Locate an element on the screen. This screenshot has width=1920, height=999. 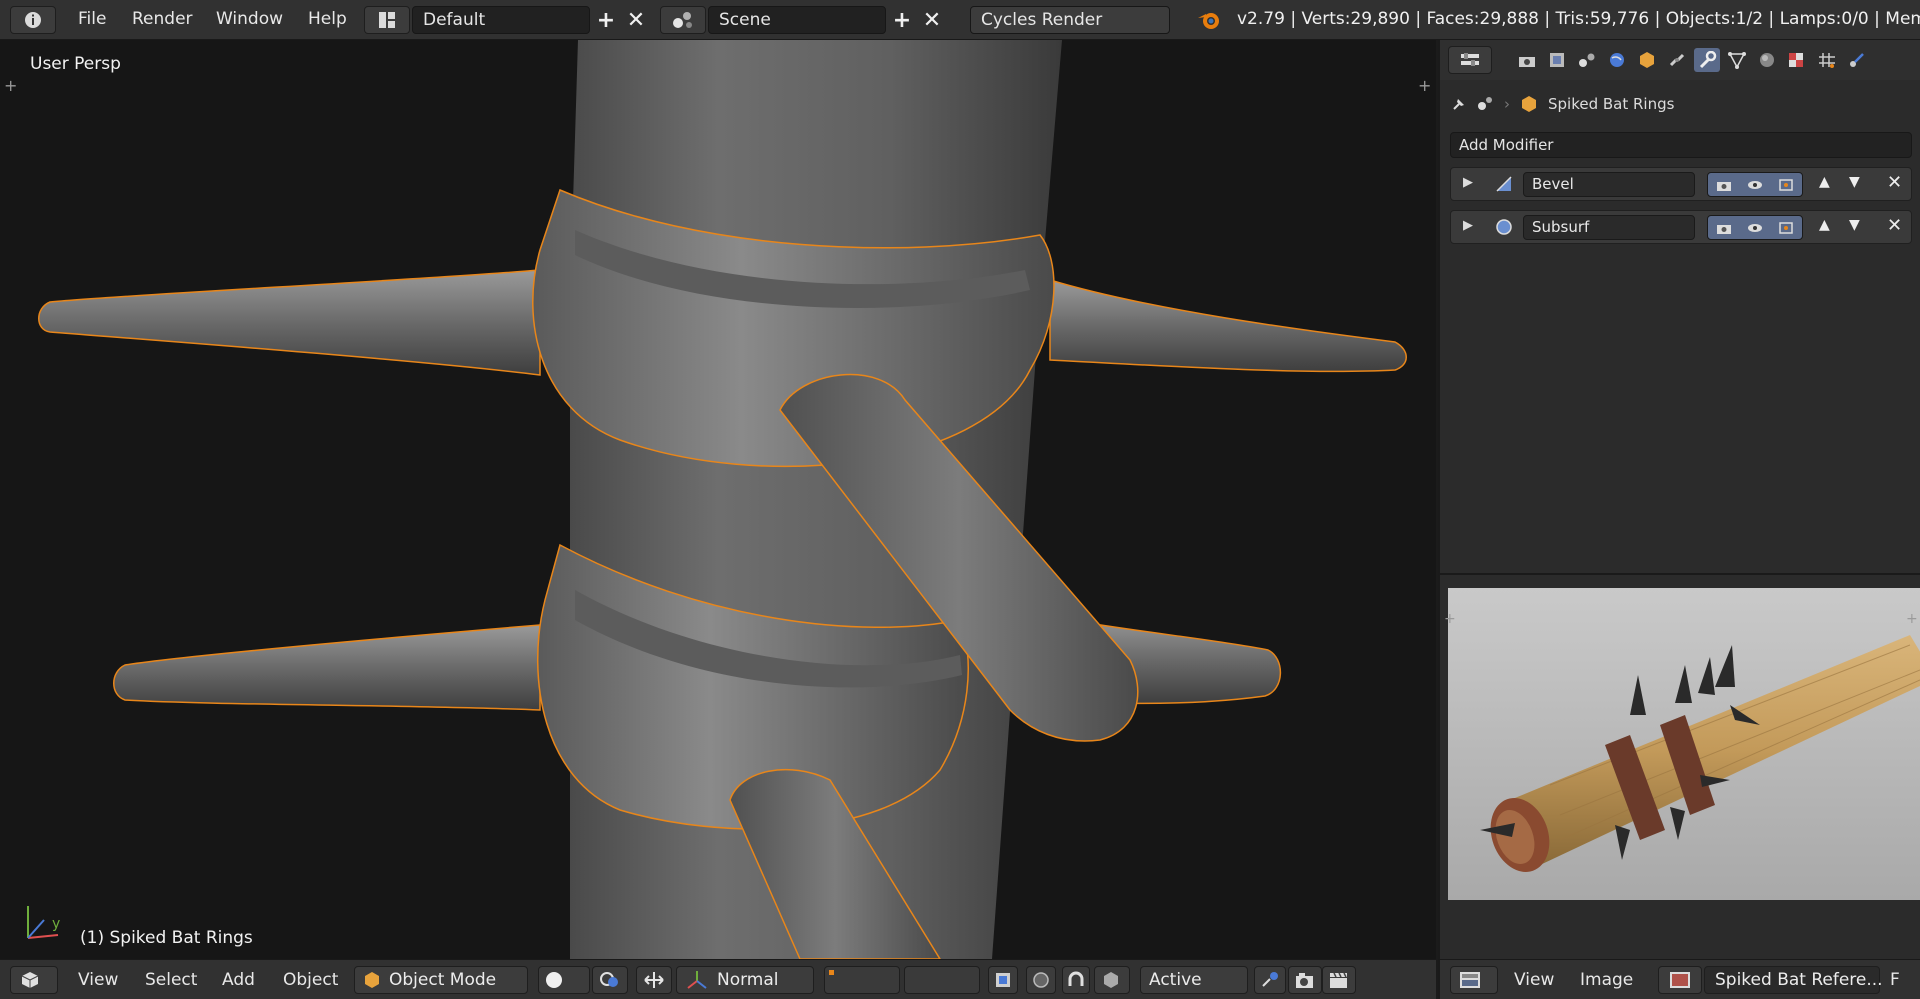
camera-toggle-icon is located at coordinates (1723, 229).